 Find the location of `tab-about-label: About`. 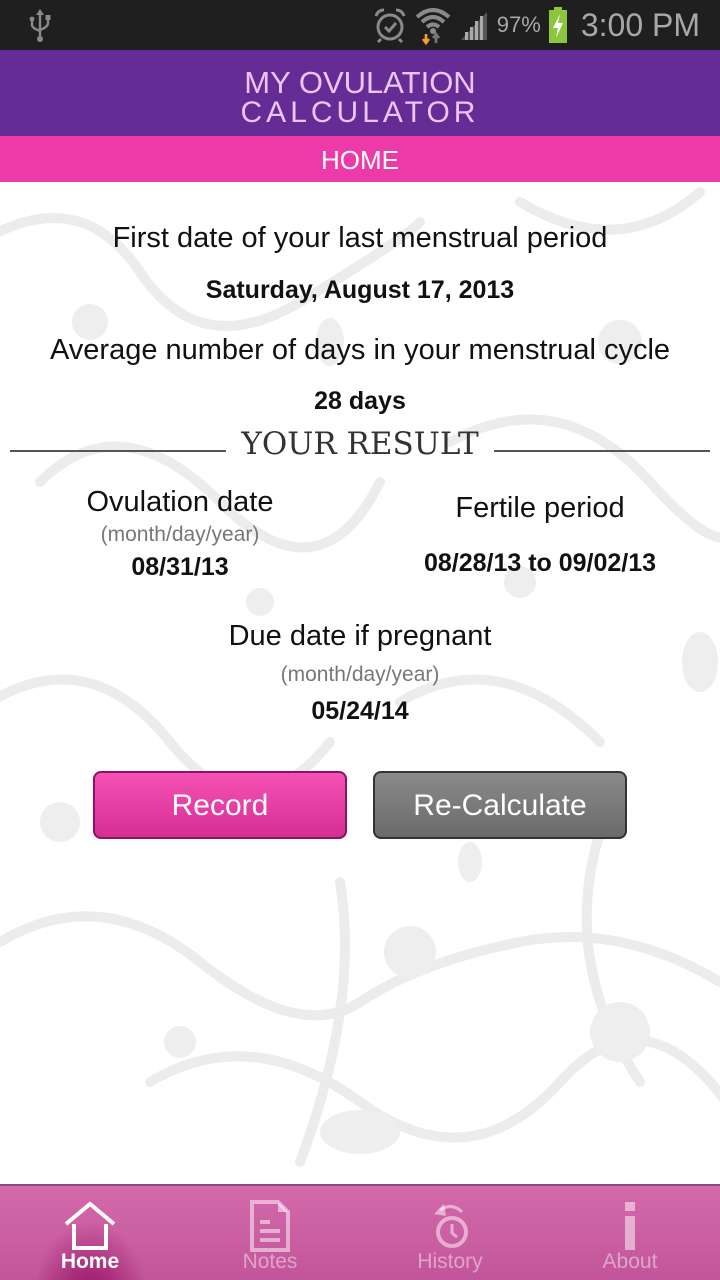

tab-about-label: About is located at coordinates (630, 1261).